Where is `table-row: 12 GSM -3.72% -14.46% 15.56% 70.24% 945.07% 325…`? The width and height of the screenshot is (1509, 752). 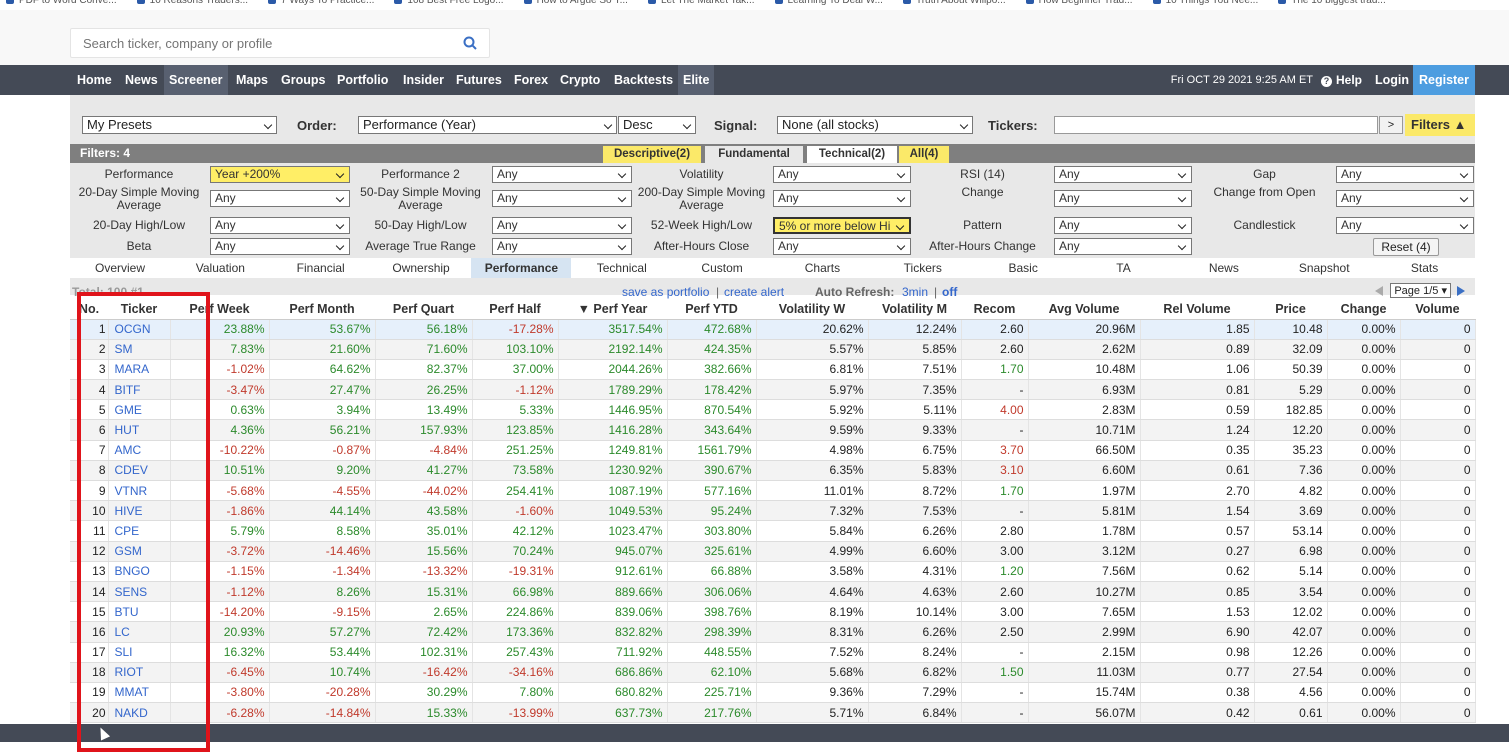
table-row: 12 GSM -3.72% -14.46% 15.56% 70.24% 945.07% 325… is located at coordinates (773, 551).